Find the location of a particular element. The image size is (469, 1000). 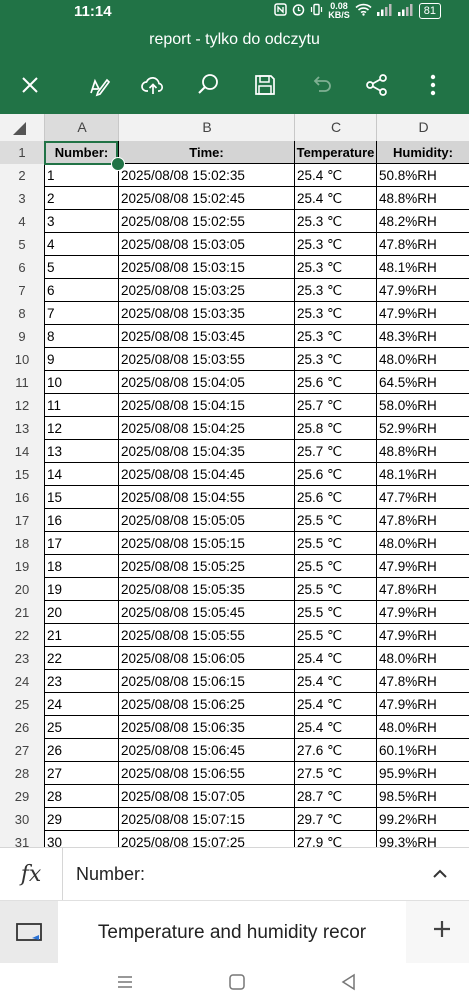

table-cell: 29 is located at coordinates (81, 819).